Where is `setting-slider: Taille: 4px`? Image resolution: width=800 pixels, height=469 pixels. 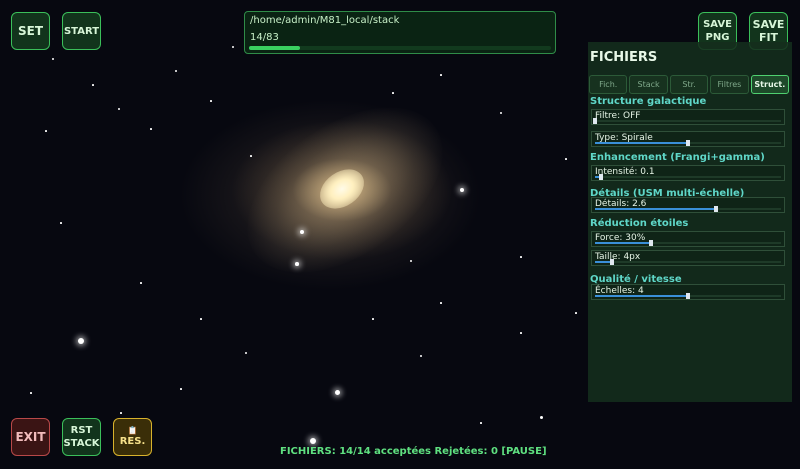
setting-slider: Taille: 4px is located at coordinates (688, 258).